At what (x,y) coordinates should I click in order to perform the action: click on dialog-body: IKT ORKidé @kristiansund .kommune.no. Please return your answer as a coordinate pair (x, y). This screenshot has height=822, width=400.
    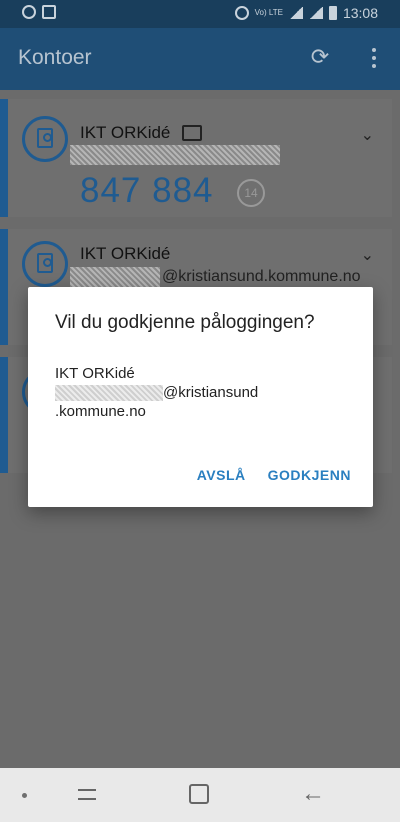
    Looking at the image, I should click on (156, 392).